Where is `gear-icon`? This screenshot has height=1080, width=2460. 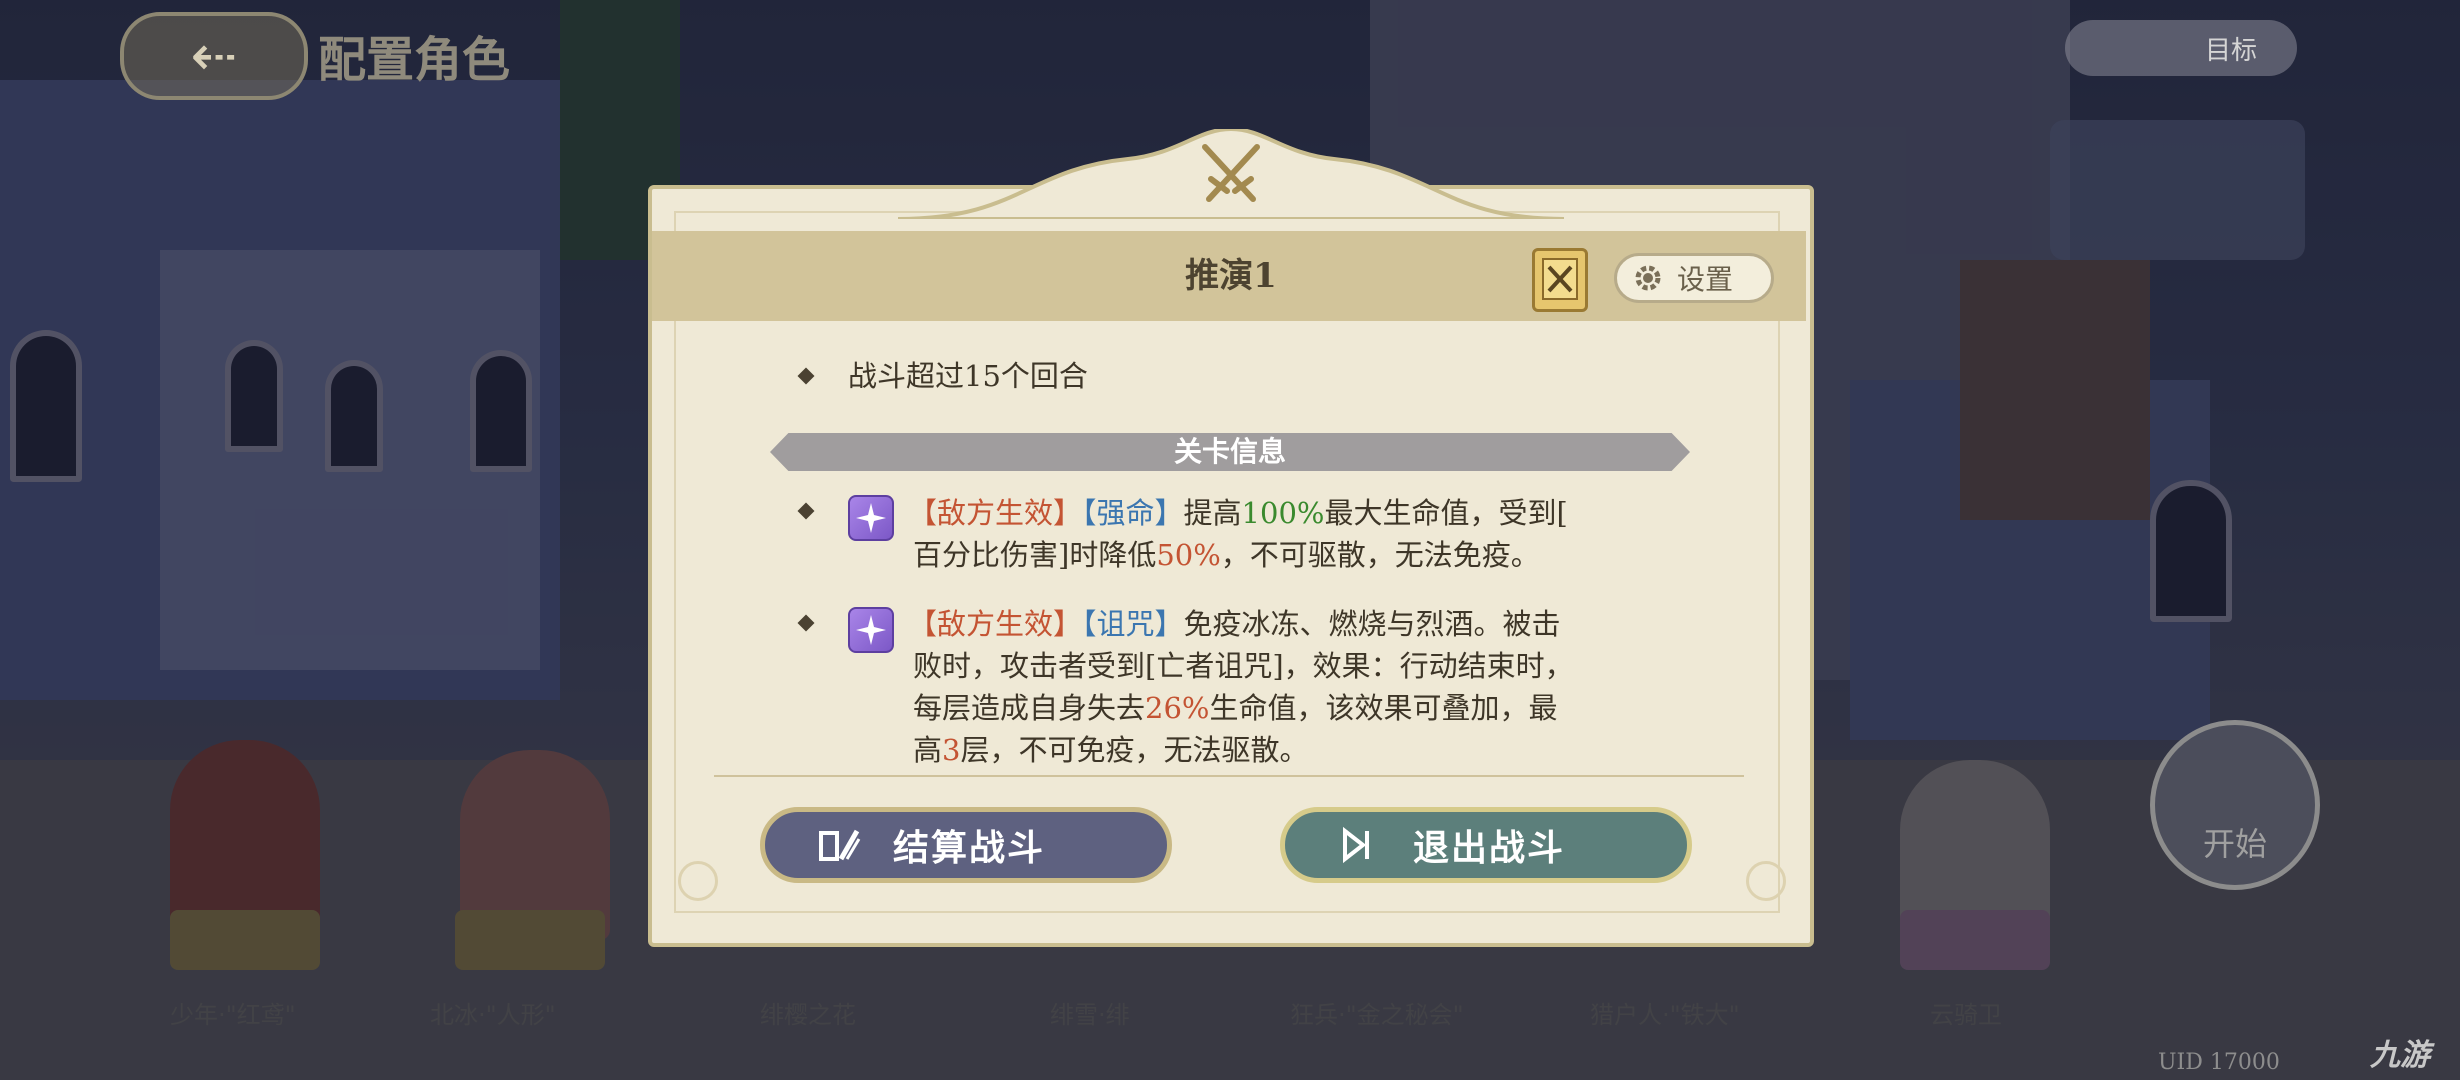
gear-icon is located at coordinates (1648, 278).